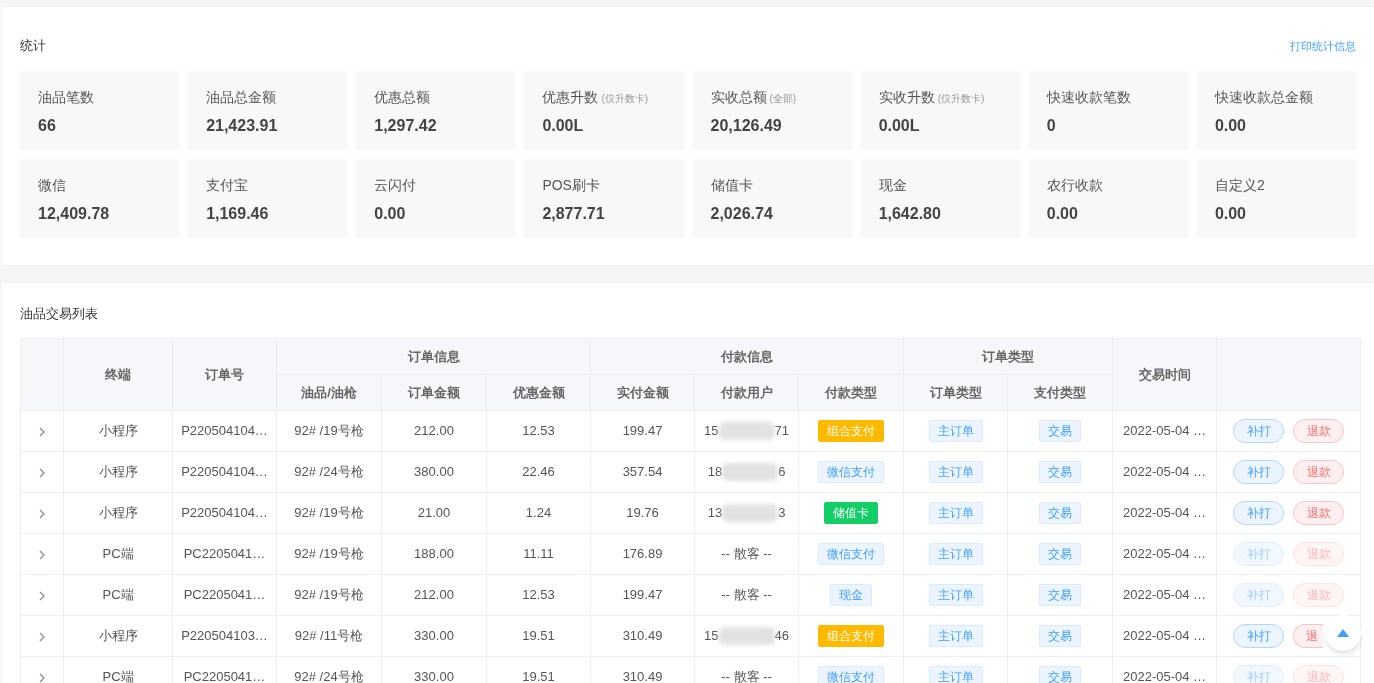  I want to click on table-cell: 92# /11号枪, so click(329, 636).